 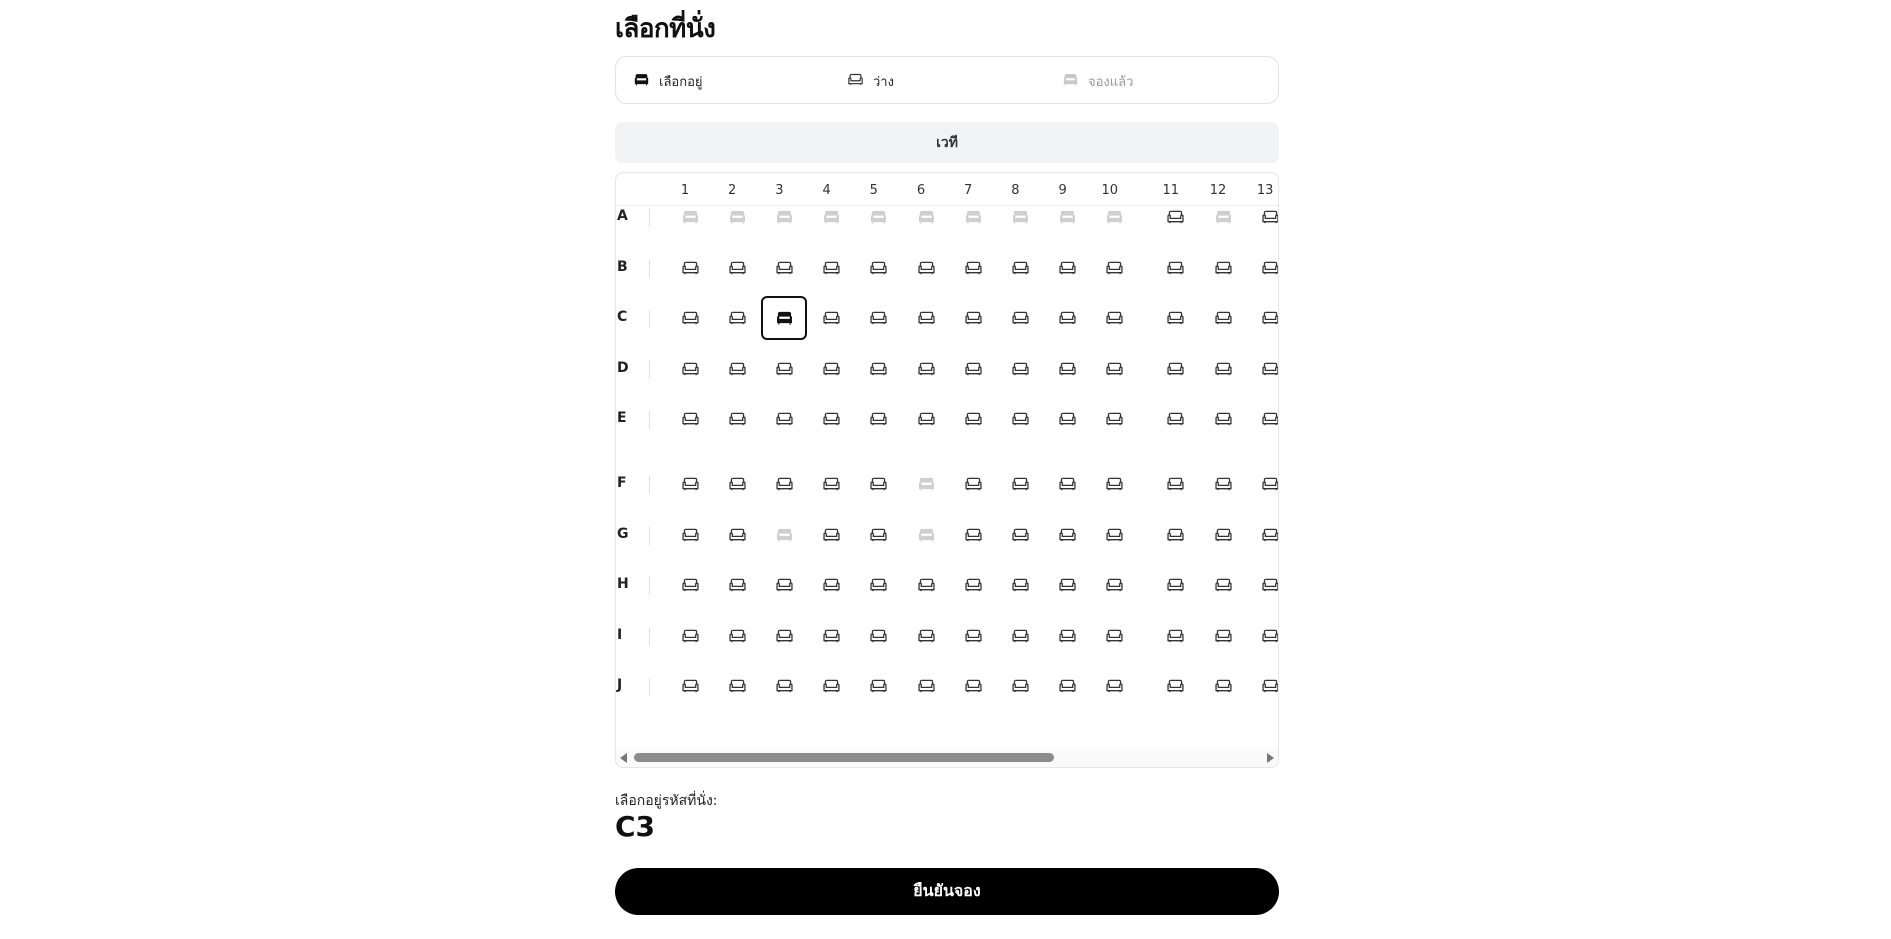 I want to click on seat-B7, so click(x=973, y=268).